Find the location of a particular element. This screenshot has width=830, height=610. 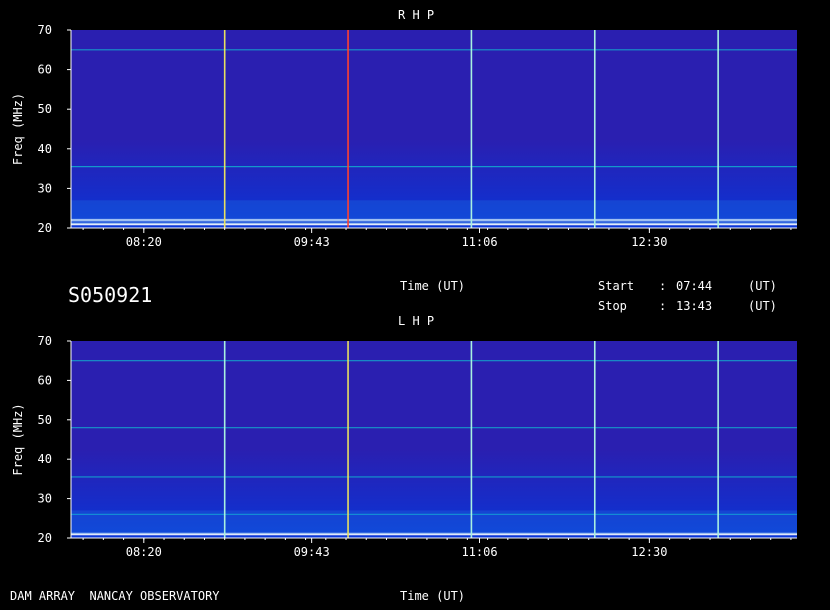

observatory-label: DAM ARRAY NANCAY OBSERVATORY is located at coordinates (115, 596).